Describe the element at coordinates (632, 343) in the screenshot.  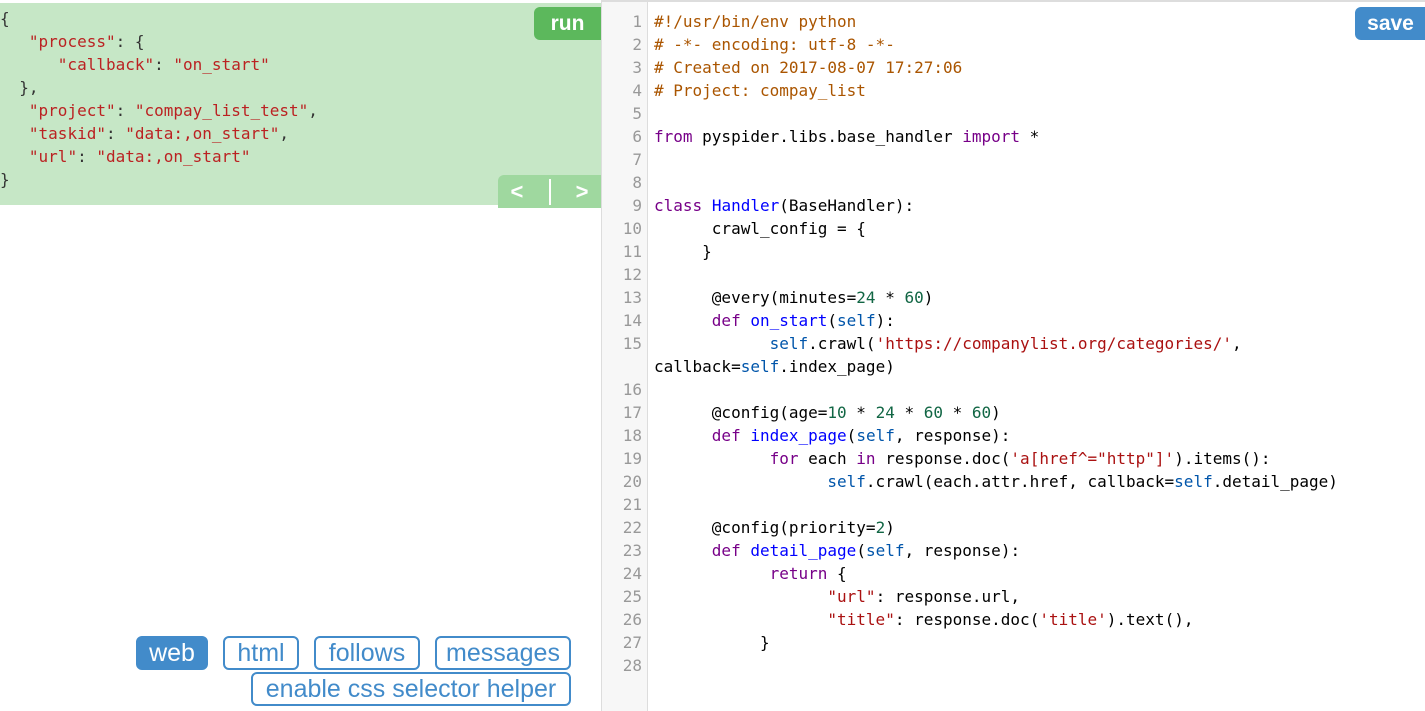
I see `line-number: 15` at that location.